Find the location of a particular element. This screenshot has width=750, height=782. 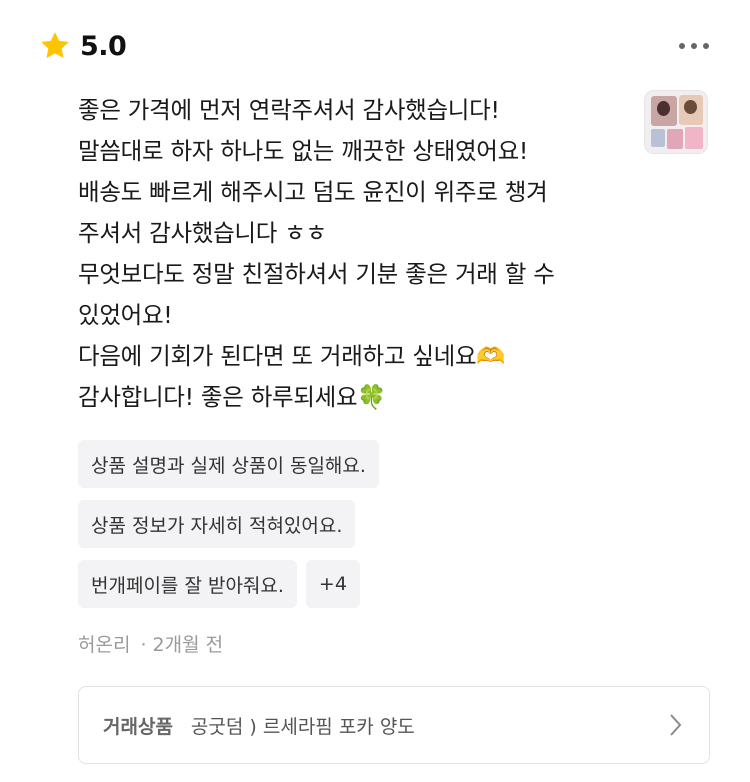

review-header: 5.0 is located at coordinates (376, 46).